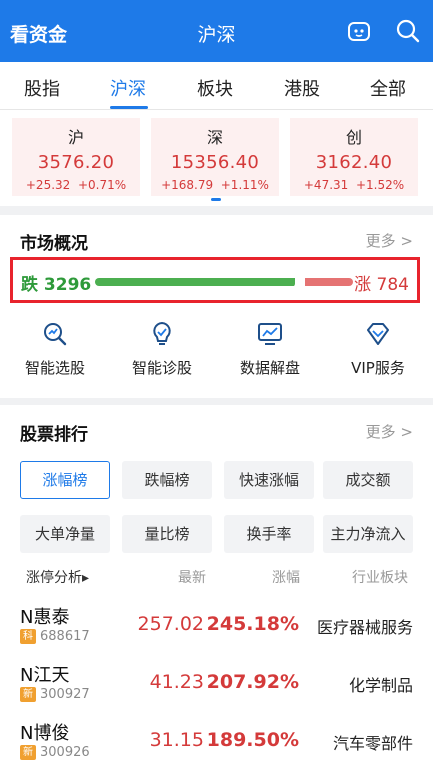  Describe the element at coordinates (216, 31) in the screenshot. I see `app-header: 看资金 沪深` at that location.